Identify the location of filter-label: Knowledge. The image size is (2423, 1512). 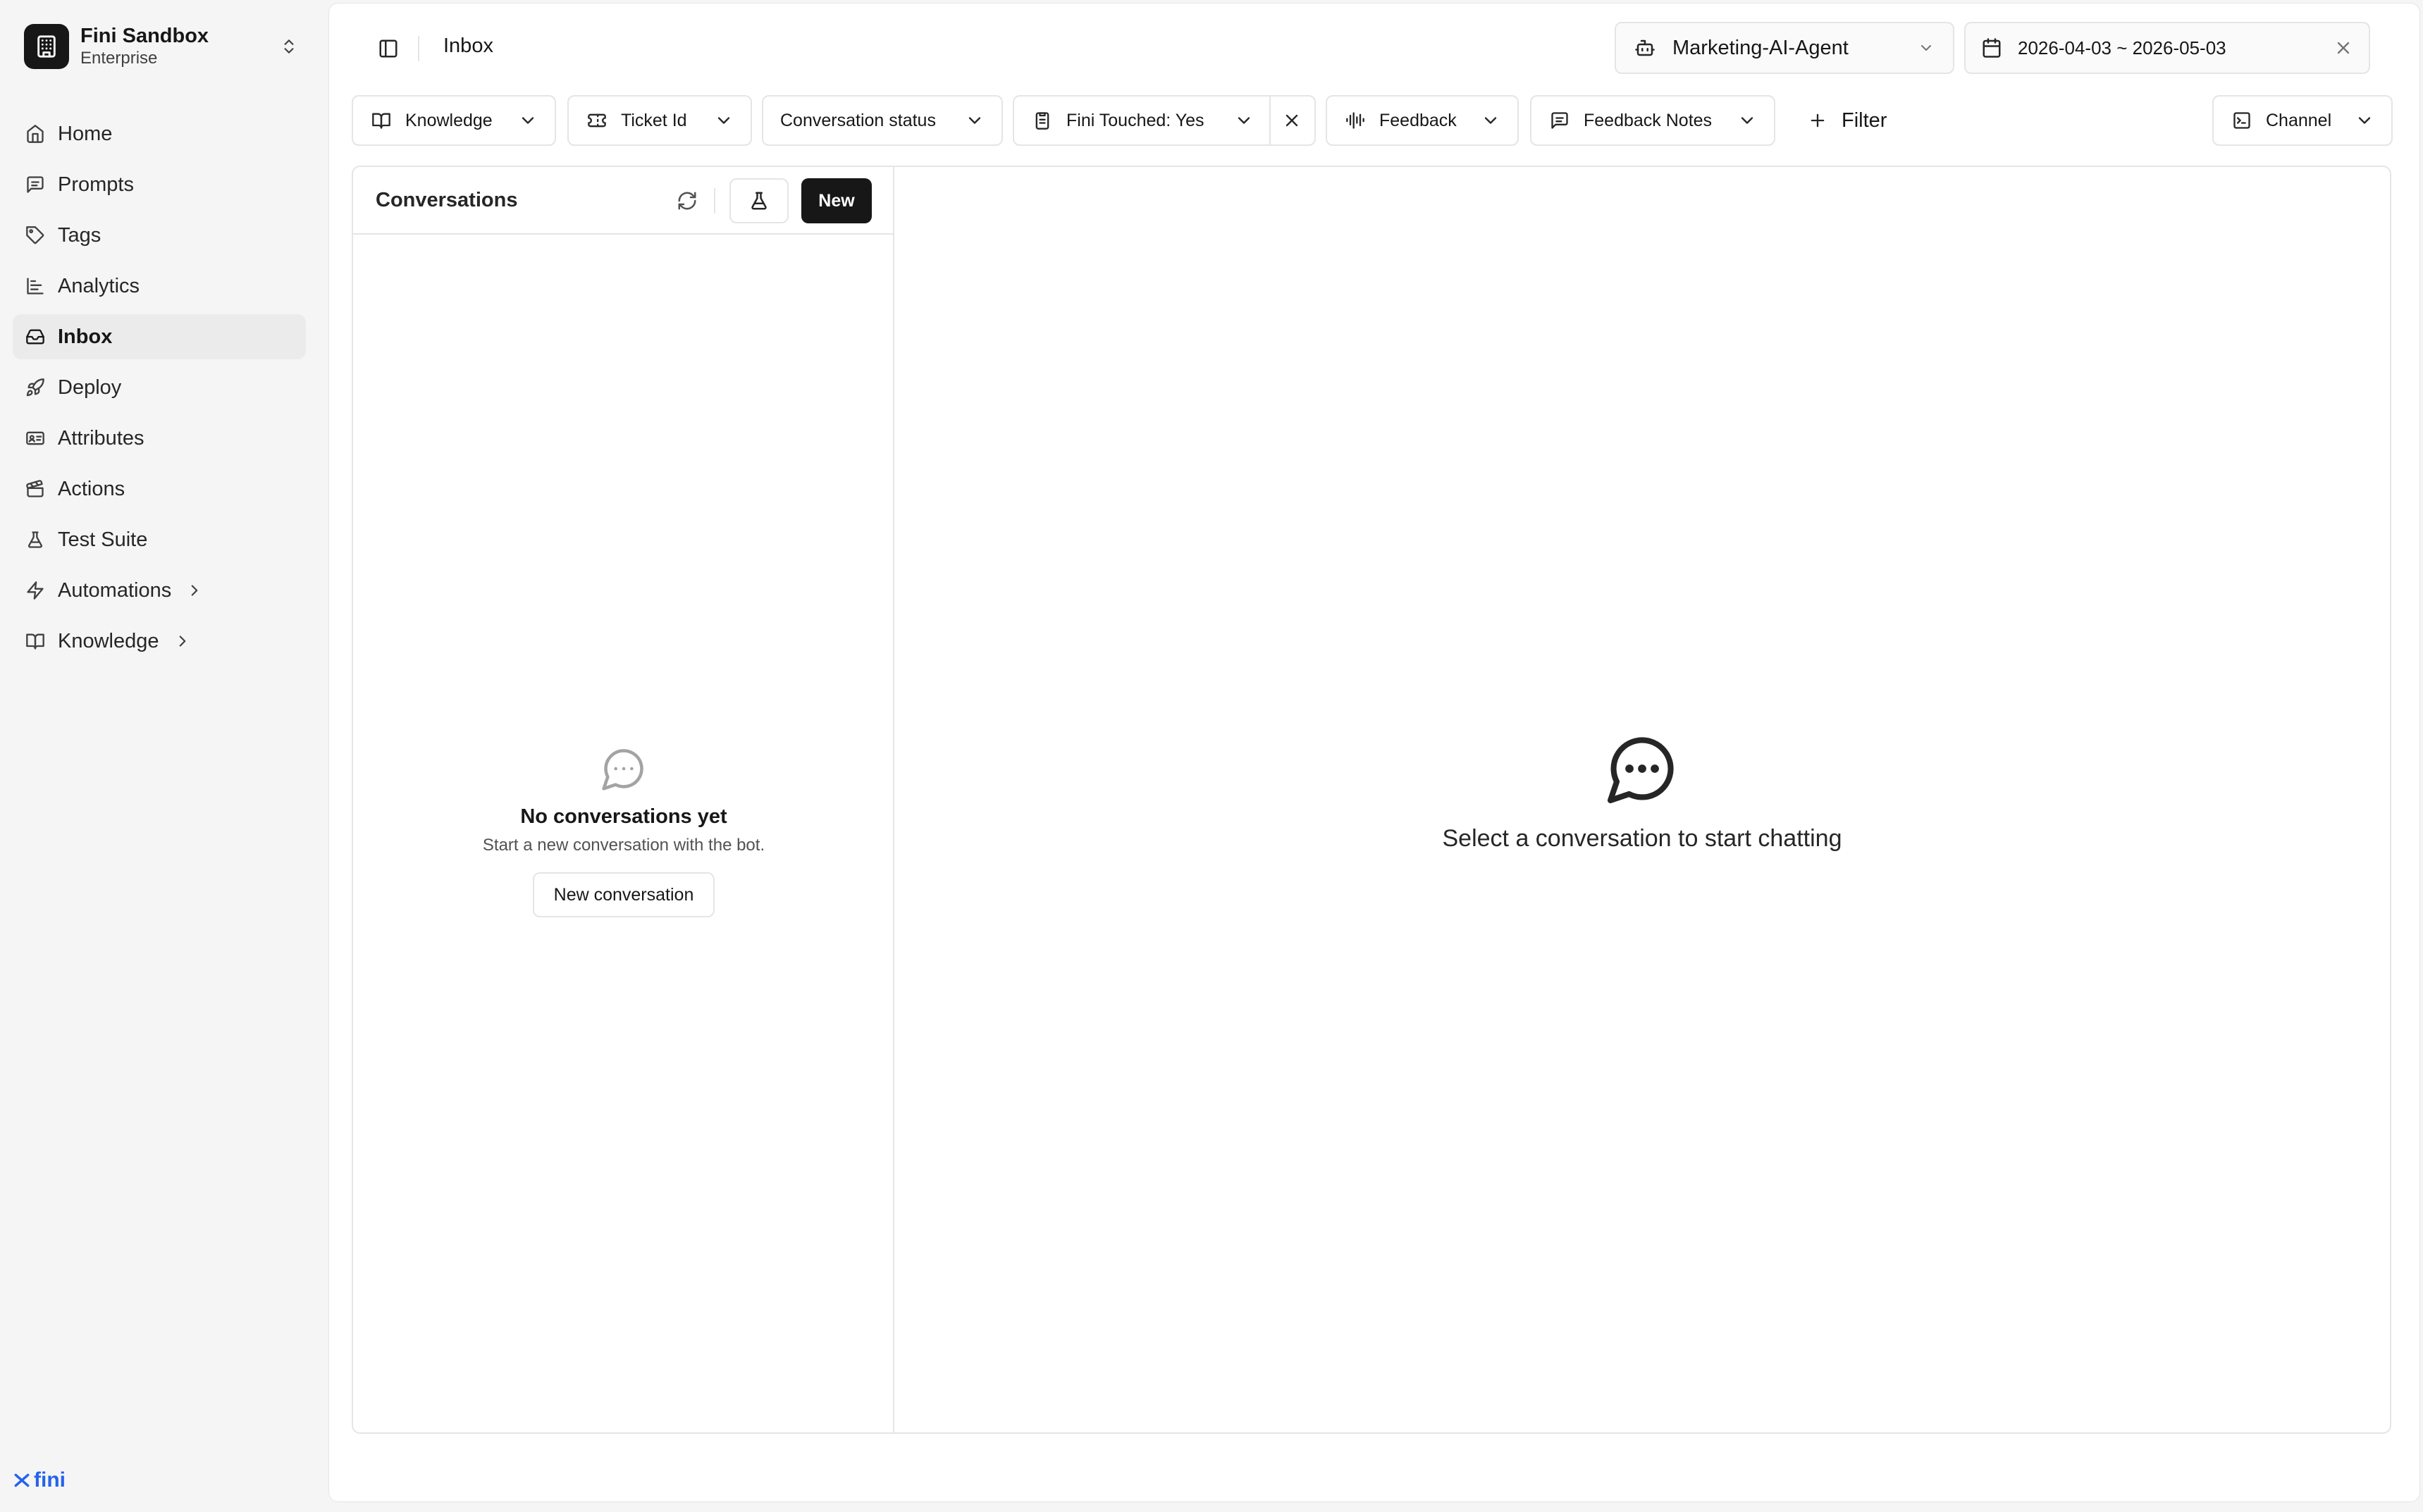
(449, 120).